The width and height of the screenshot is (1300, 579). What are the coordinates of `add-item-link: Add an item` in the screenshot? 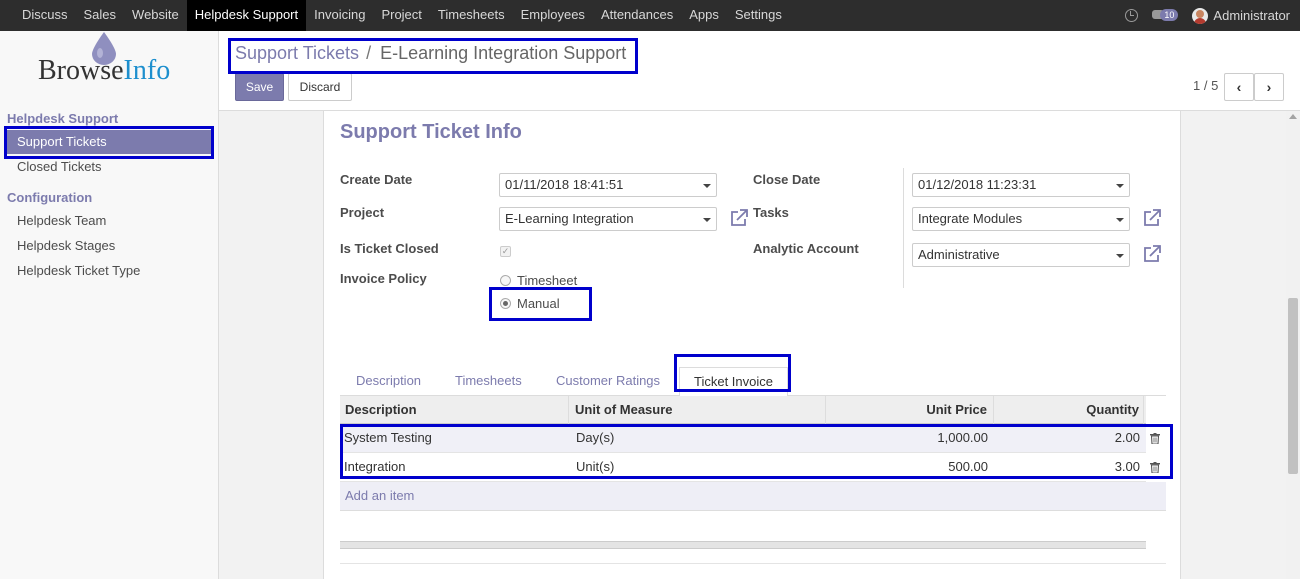 It's located at (379, 496).